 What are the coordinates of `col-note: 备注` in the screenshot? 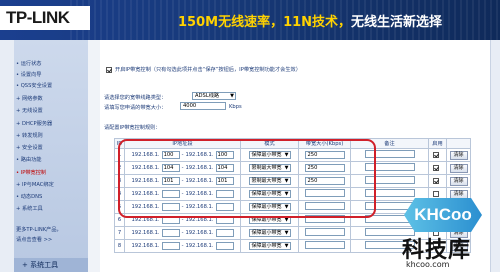 It's located at (389, 143).